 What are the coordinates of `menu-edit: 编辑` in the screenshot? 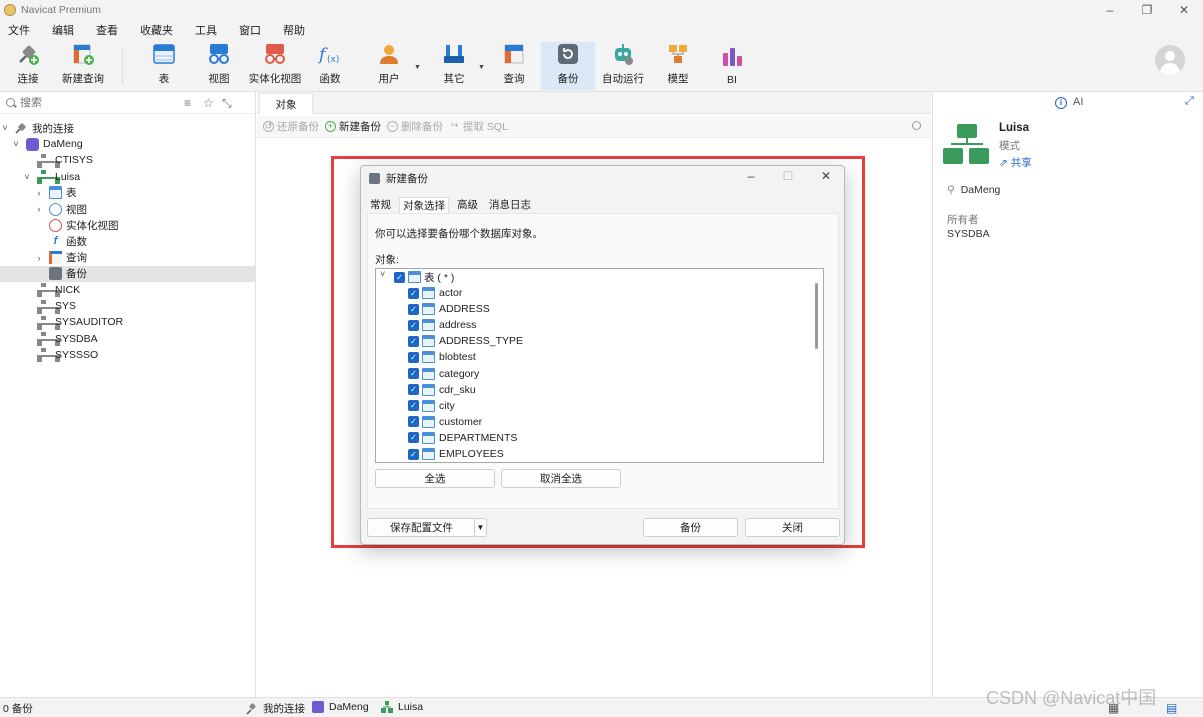 It's located at (63, 30).